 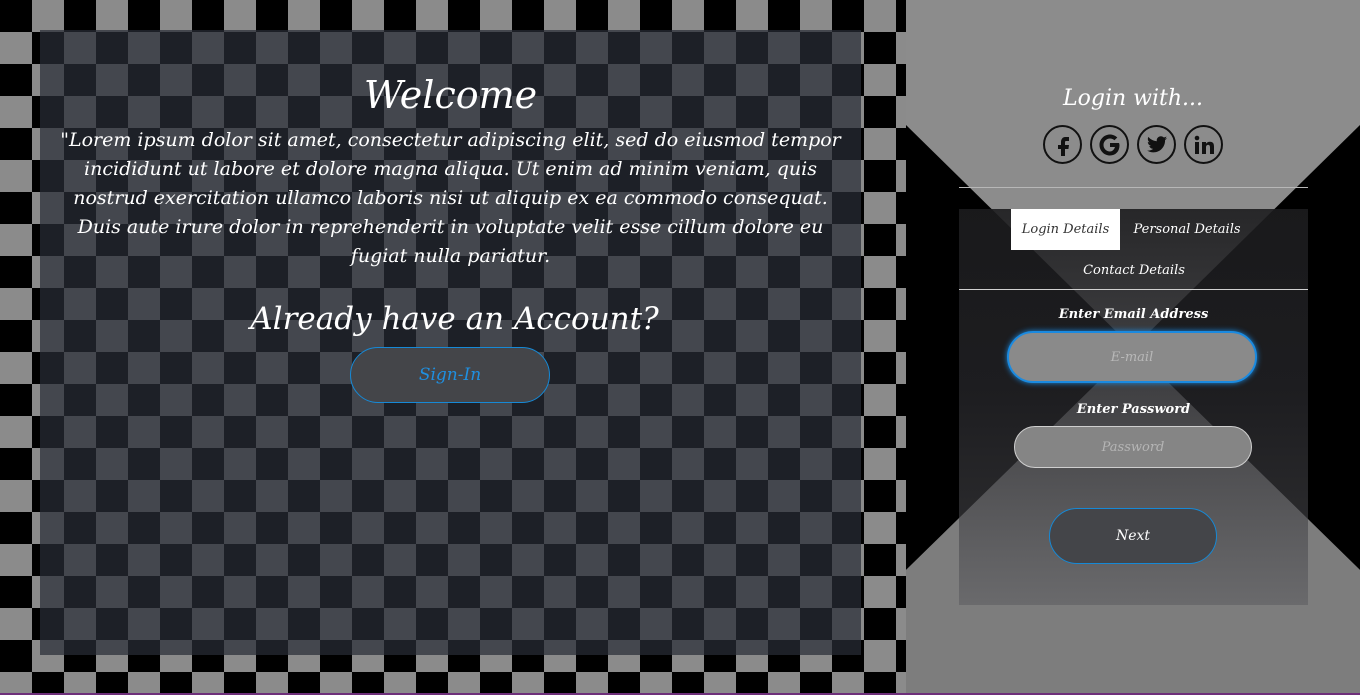 I want to click on sign-in-button: Sign-In, so click(x=450, y=375).